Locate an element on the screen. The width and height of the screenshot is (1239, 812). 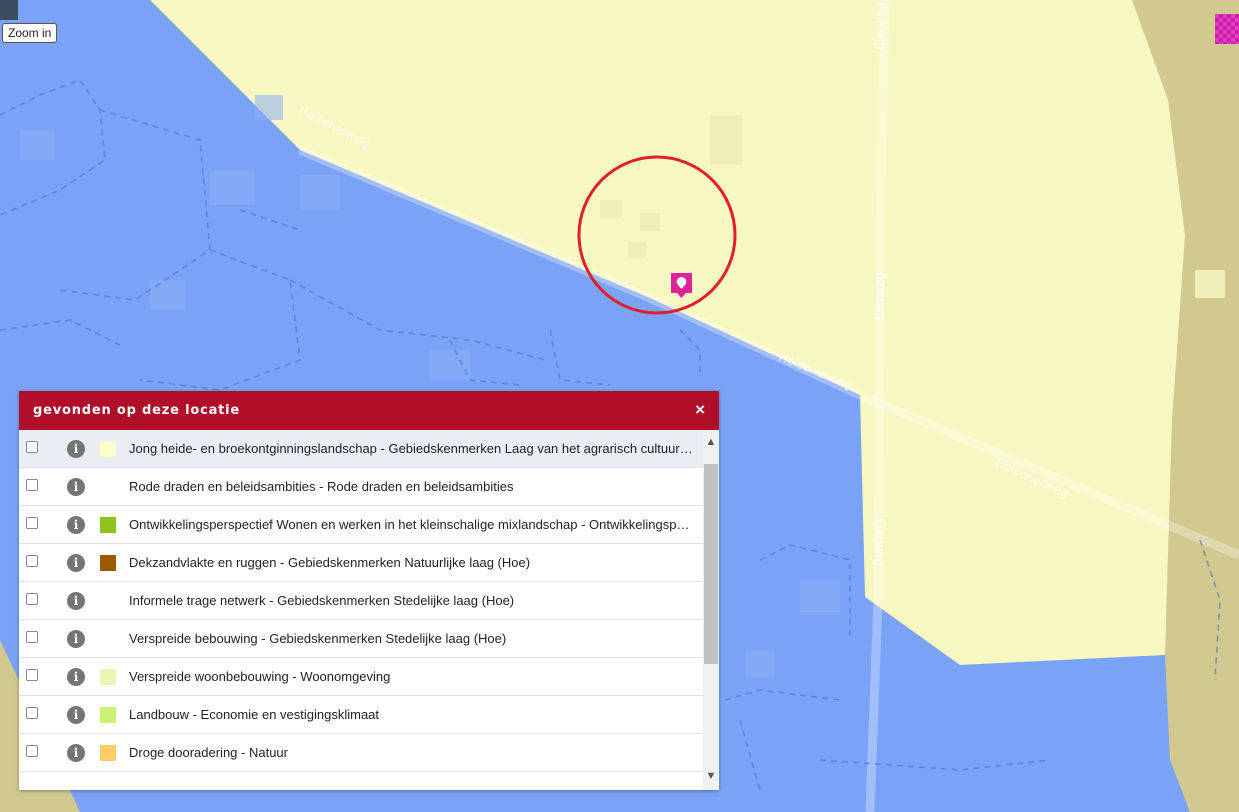
scroll-down-icon: ▼ is located at coordinates (711, 776).